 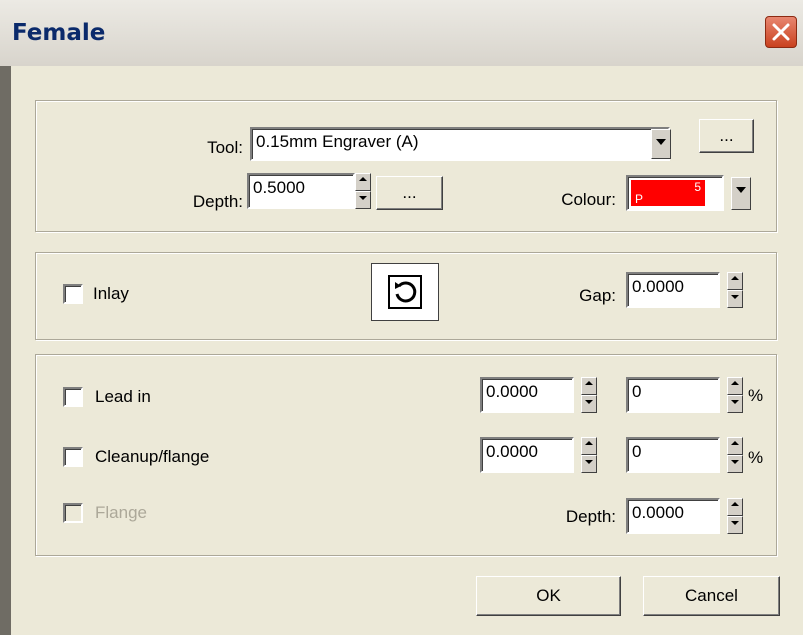 I want to click on lead-in-spinner, so click(x=589, y=395).